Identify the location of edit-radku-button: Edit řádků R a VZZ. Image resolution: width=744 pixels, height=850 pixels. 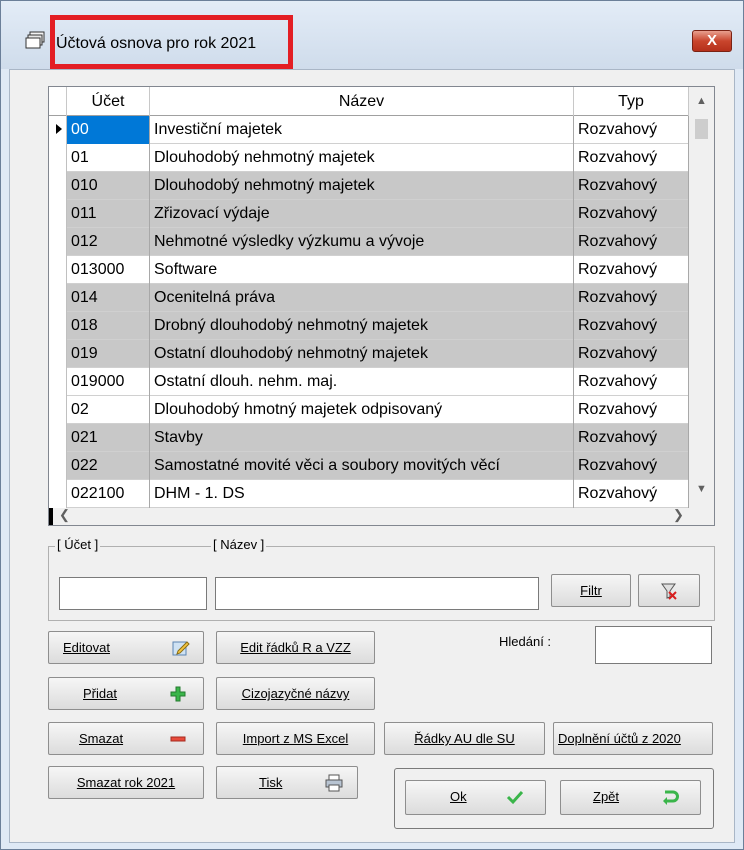
(295, 647).